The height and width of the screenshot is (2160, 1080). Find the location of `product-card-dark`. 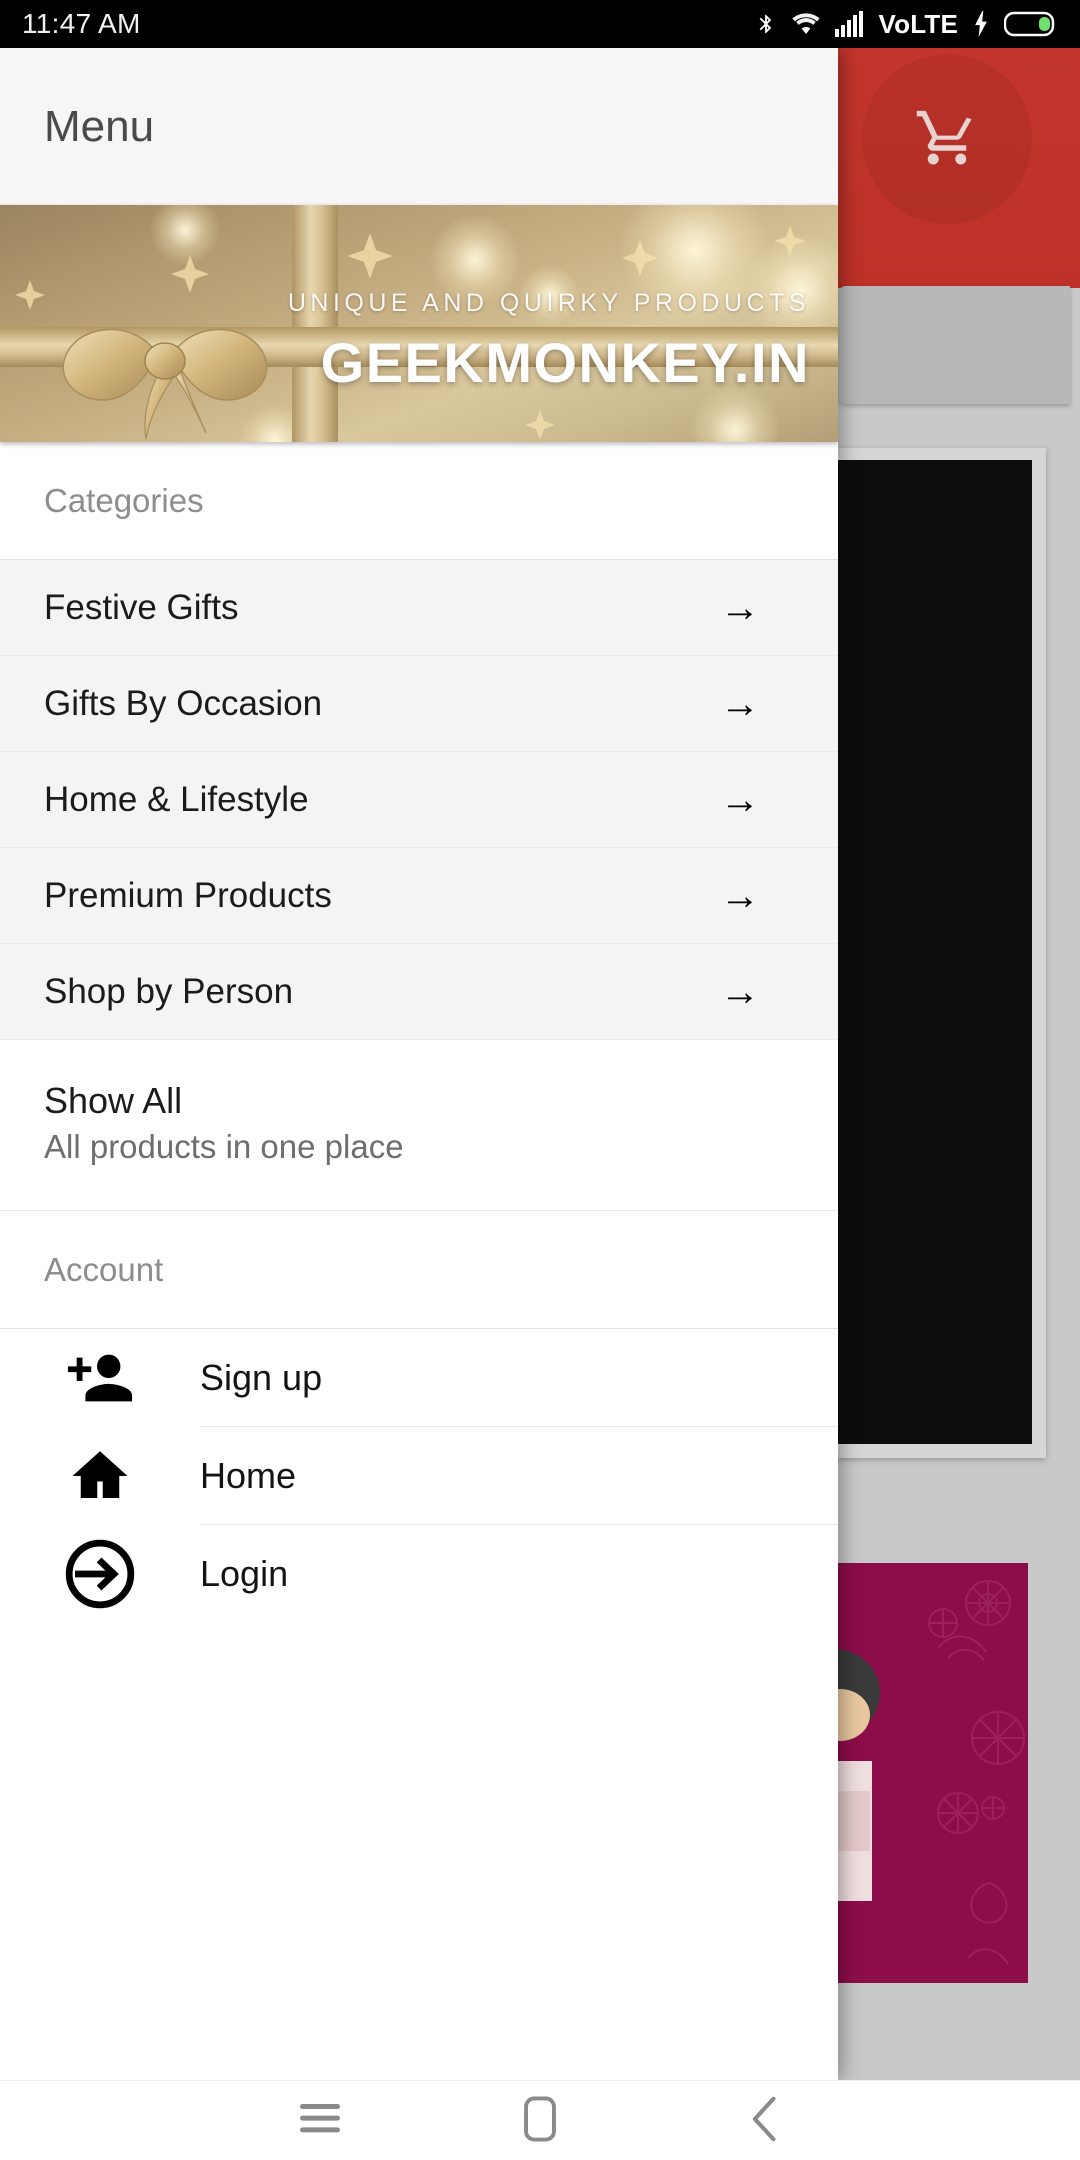

product-card-dark is located at coordinates (942, 953).